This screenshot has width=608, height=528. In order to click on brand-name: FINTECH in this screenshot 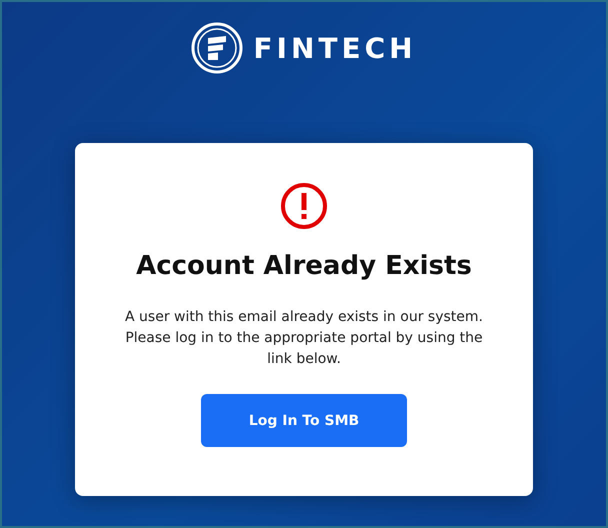, I will do `click(335, 48)`.